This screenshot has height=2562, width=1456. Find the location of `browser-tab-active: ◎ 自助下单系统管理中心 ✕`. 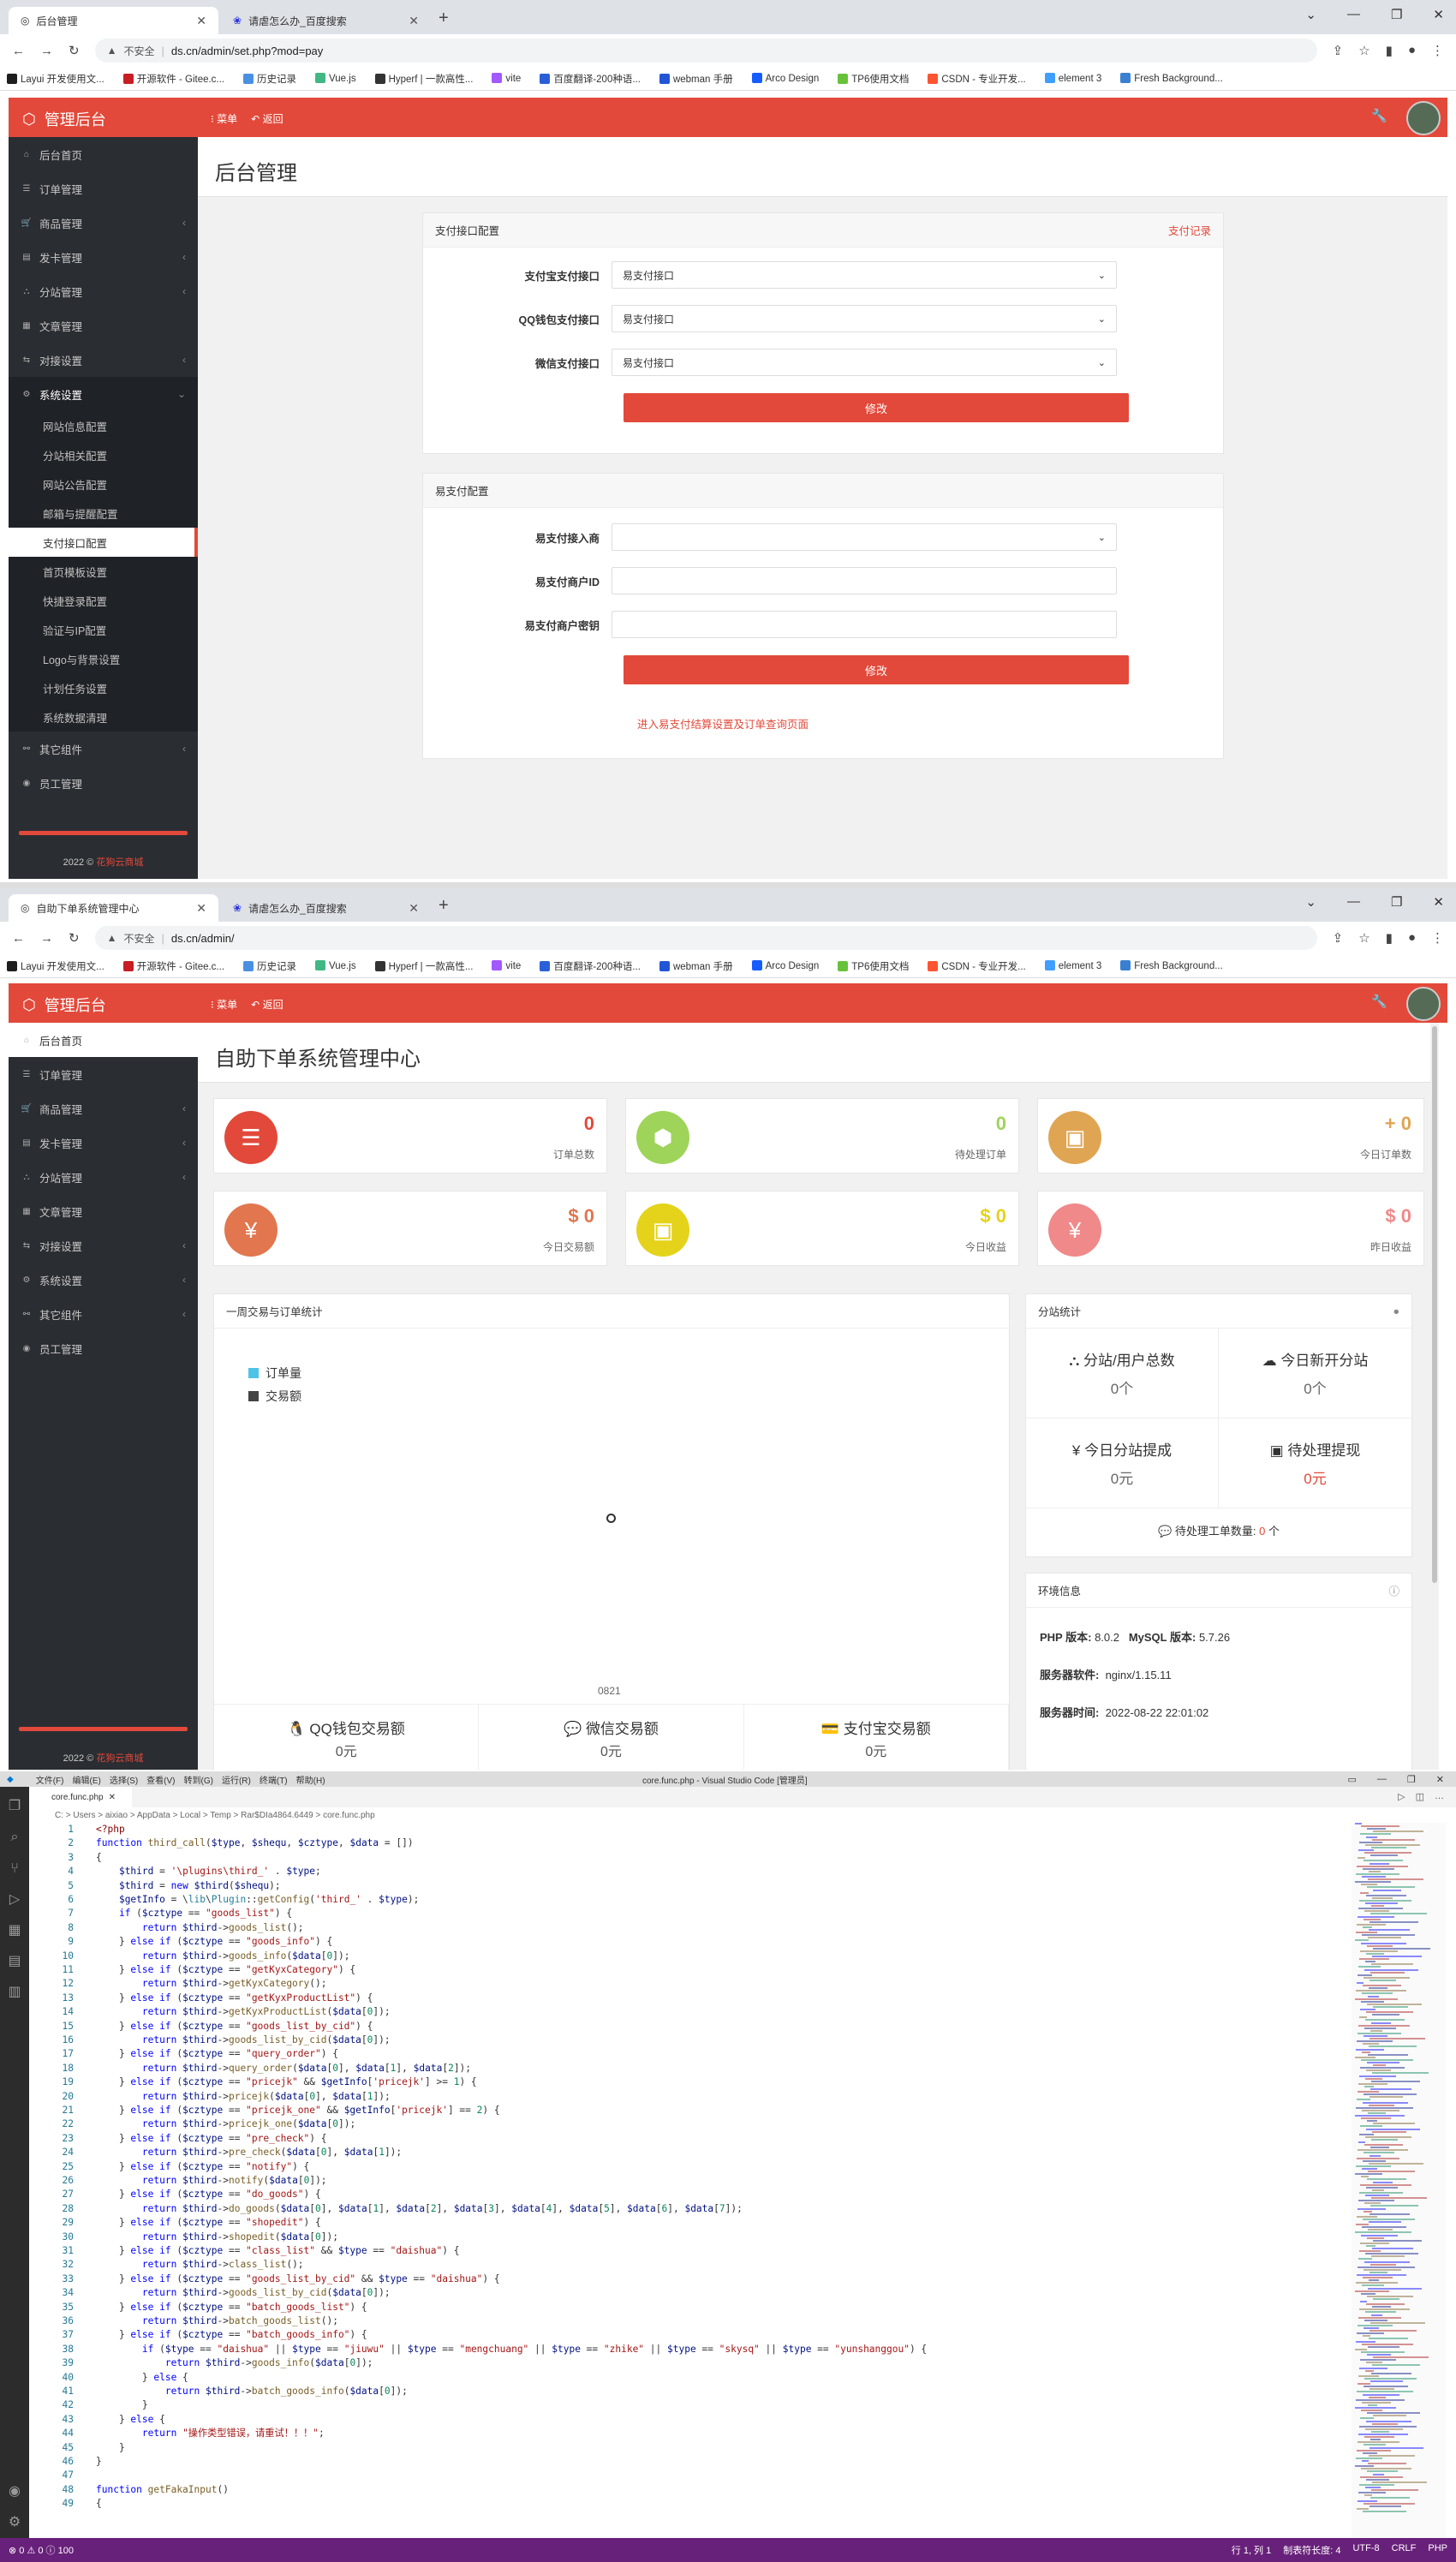

browser-tab-active: ◎ 自助下单系统管理中心 ✕ is located at coordinates (114, 908).